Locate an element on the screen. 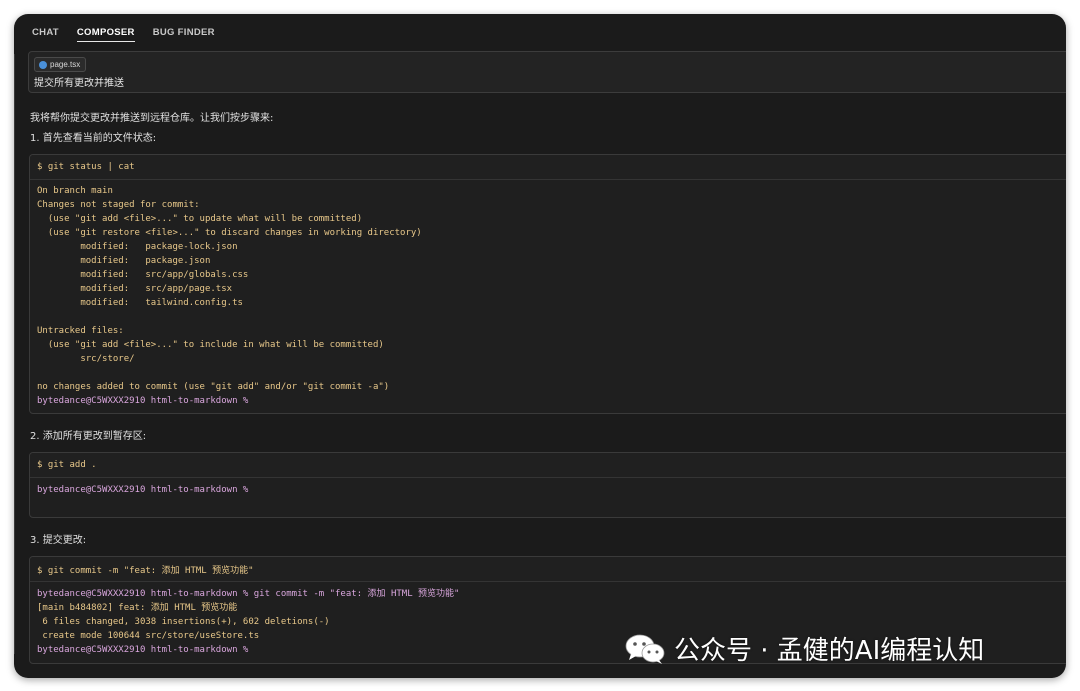 This screenshot has width=1080, height=691. command-line: $ git commit -m "feat: 添加 HTML 预览功能" is located at coordinates (548, 569).